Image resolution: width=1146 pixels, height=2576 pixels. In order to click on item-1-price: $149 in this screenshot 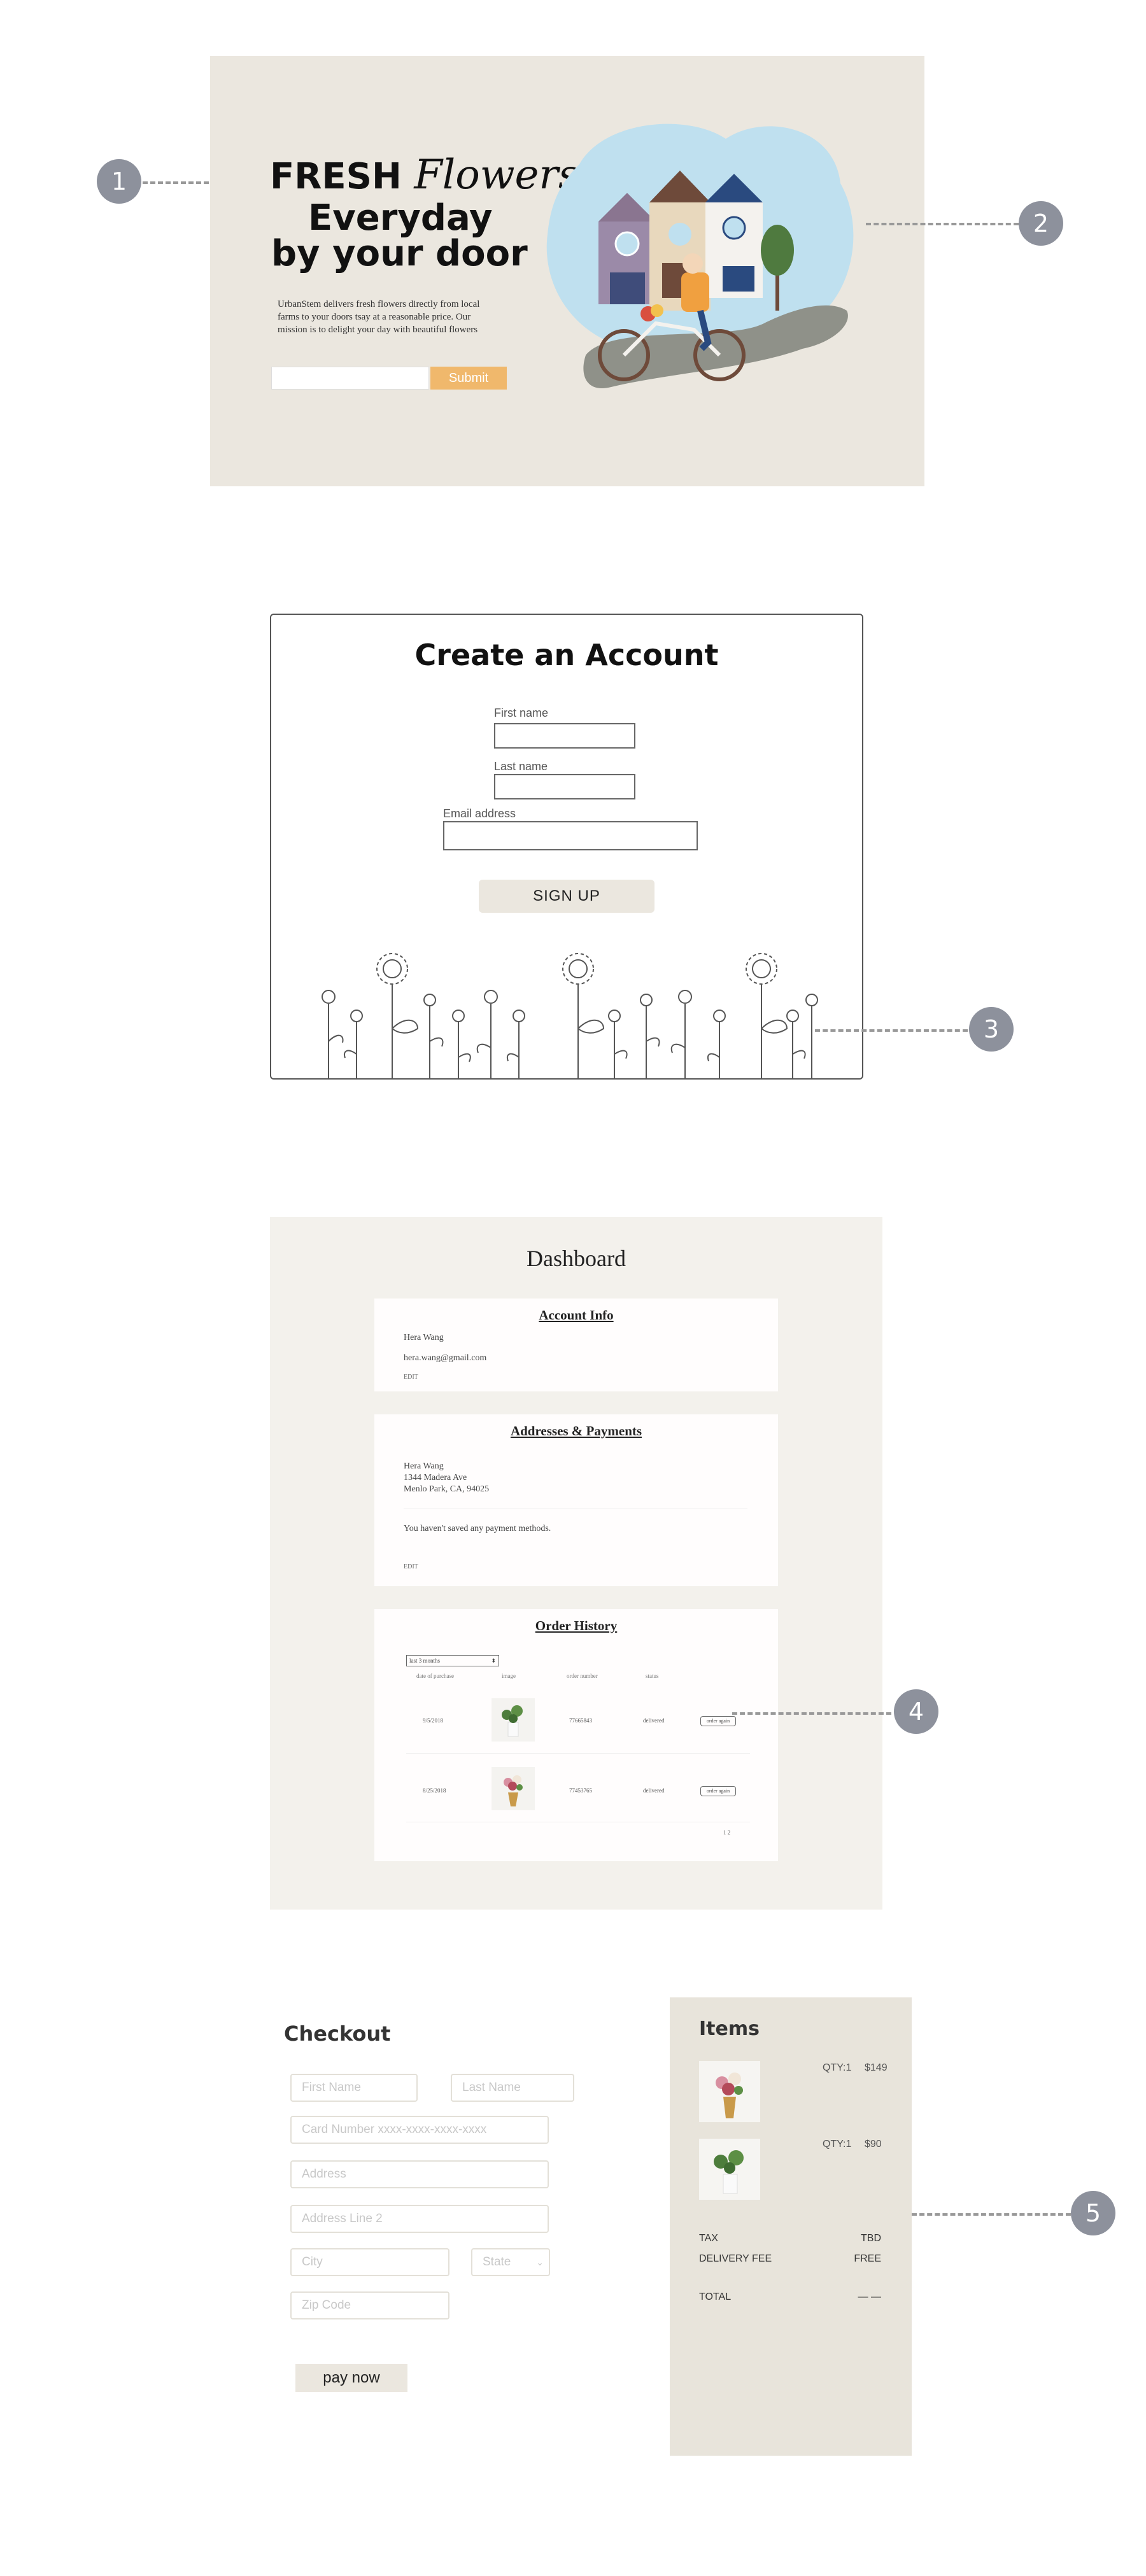, I will do `click(877, 2068)`.